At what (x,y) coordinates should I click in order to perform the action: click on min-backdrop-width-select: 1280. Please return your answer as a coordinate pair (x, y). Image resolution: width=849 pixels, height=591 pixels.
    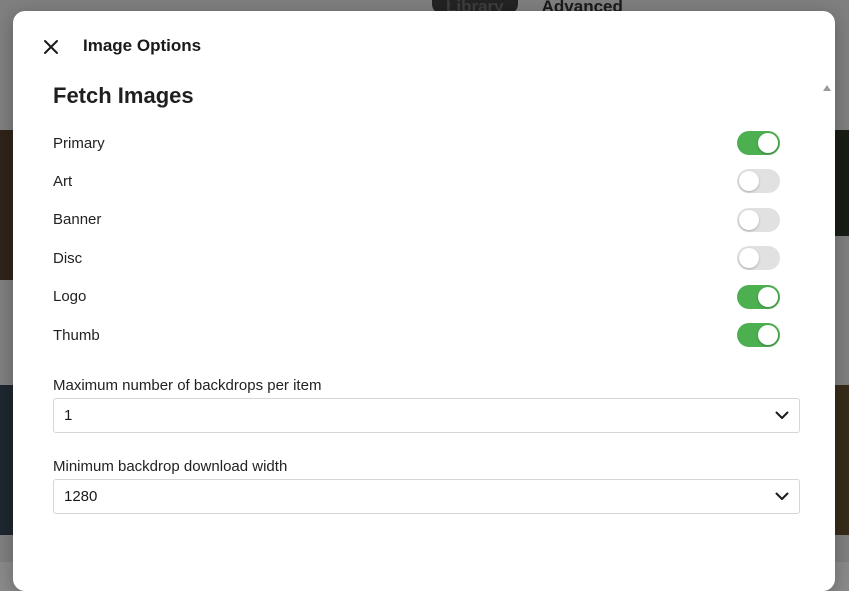
    Looking at the image, I should click on (426, 496).